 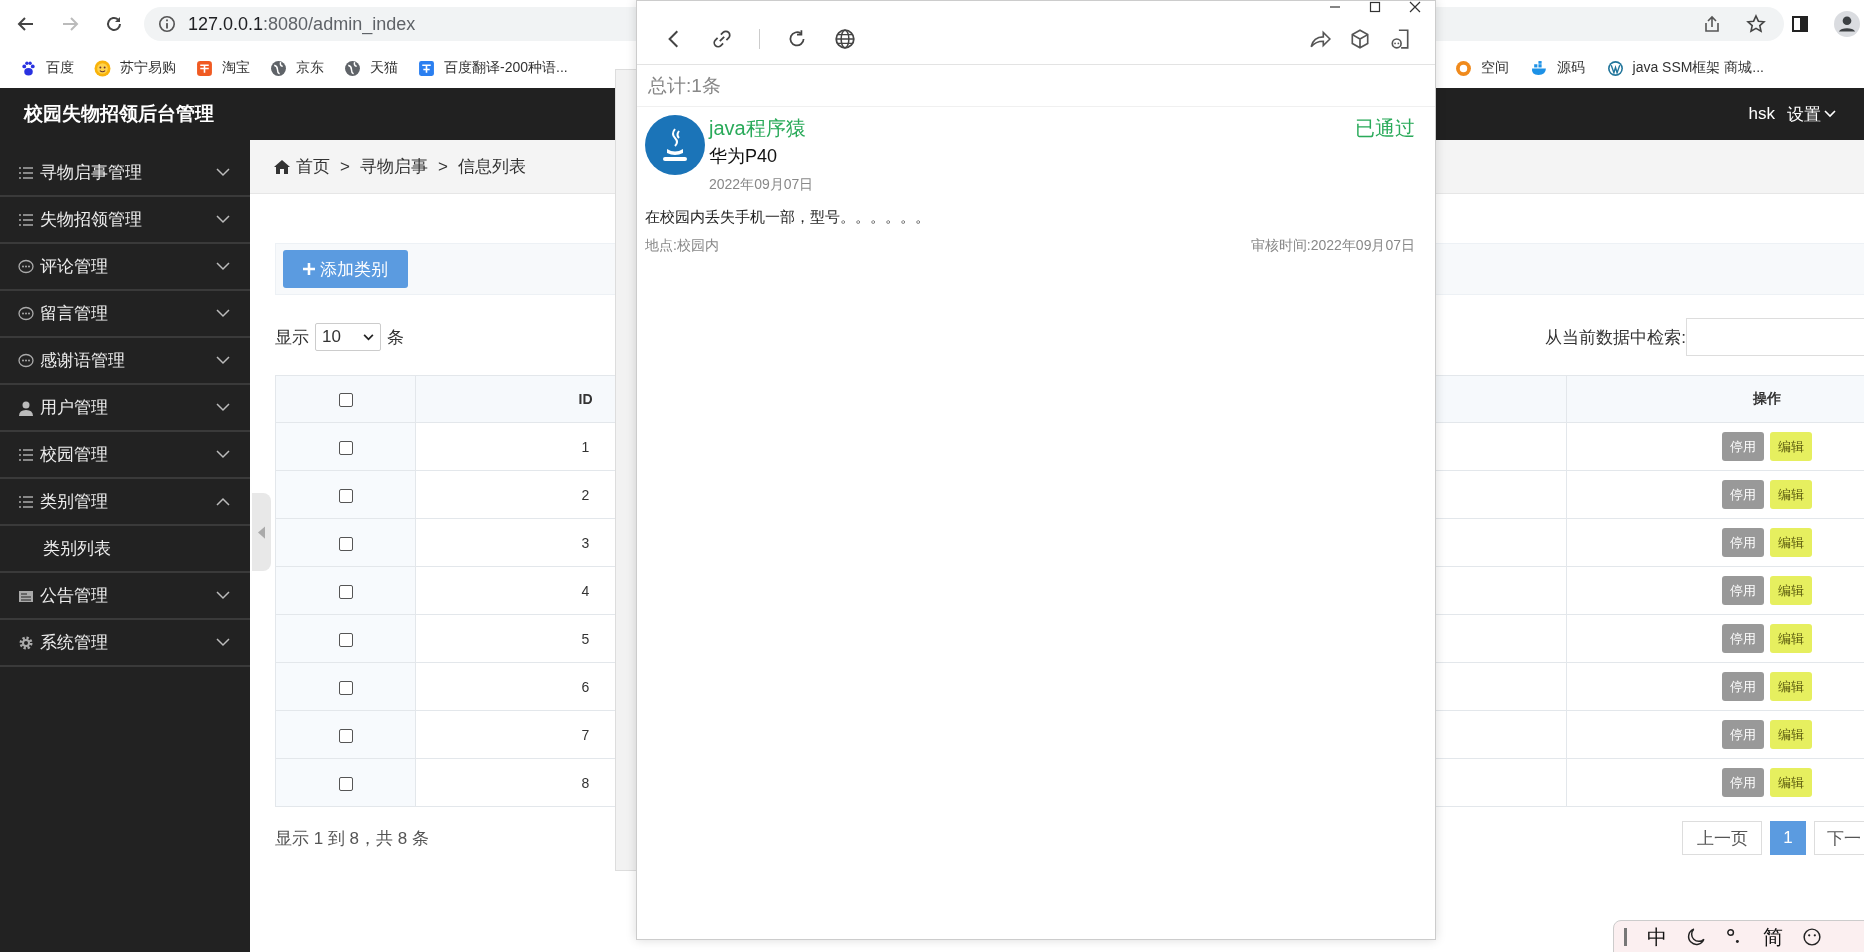 I want to click on sidebar-item: 评论管理, so click(x=125, y=267).